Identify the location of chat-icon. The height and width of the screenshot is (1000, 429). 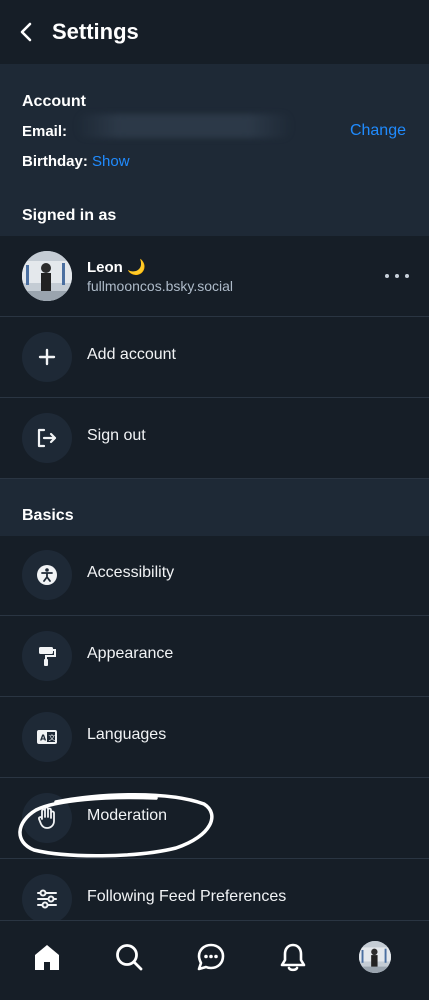
(211, 957).